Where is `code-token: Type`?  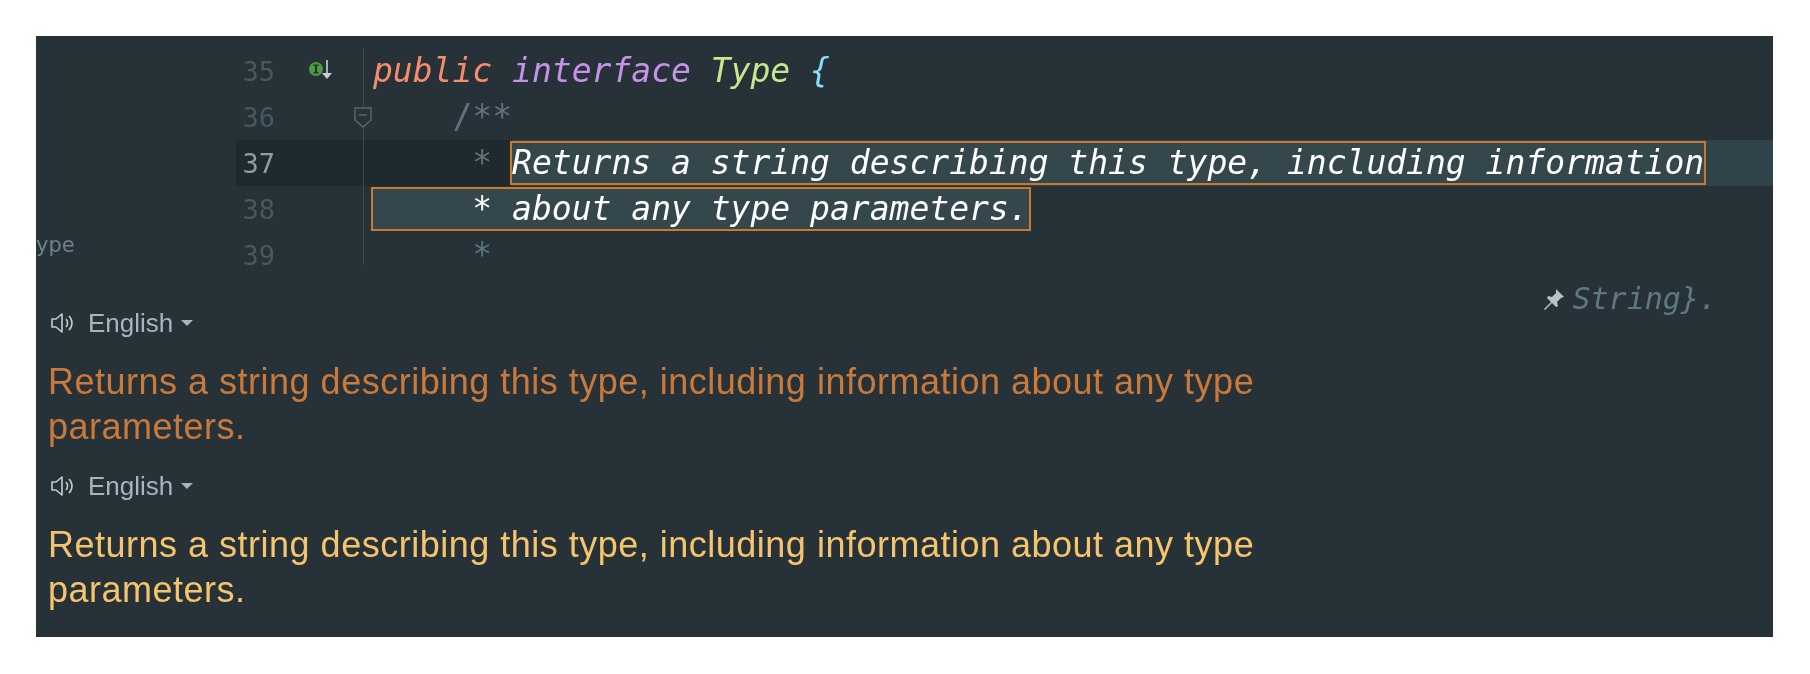 code-token: Type is located at coordinates (751, 71).